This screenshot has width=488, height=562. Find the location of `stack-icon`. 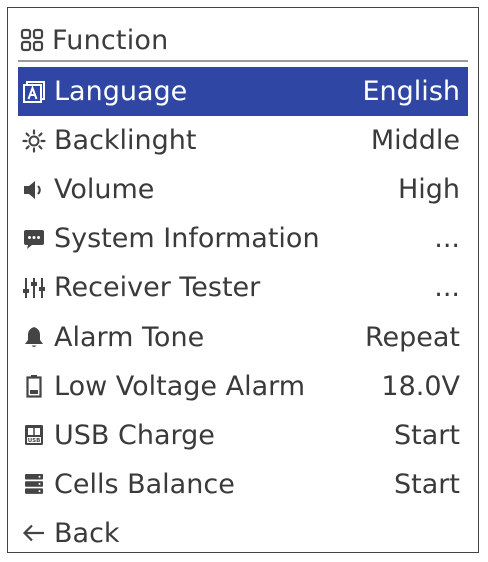

stack-icon is located at coordinates (34, 484).